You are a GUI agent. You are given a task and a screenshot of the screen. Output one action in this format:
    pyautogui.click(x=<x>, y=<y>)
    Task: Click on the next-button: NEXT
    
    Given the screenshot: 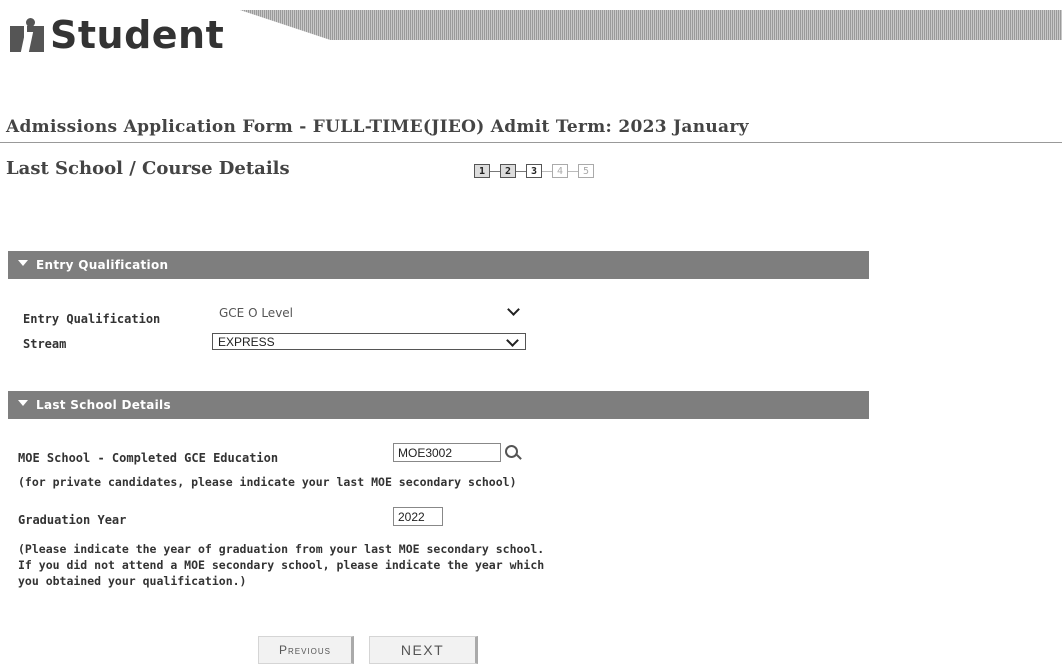 What is the action you would take?
    pyautogui.click(x=423, y=650)
    